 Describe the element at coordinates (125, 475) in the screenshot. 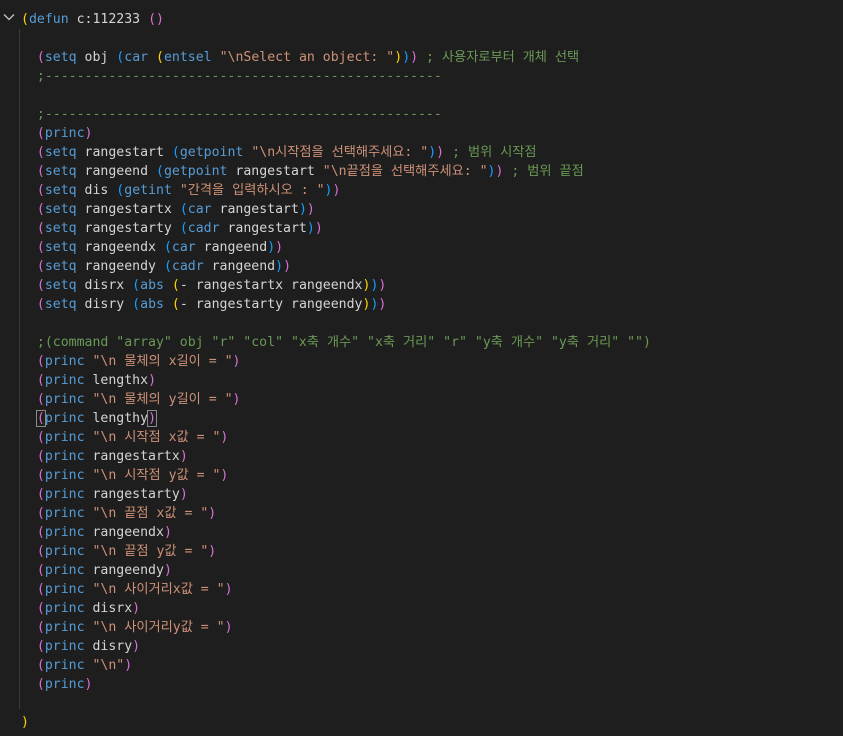

I see `code-line: (princ "\n 시작점 y값 = ")` at that location.